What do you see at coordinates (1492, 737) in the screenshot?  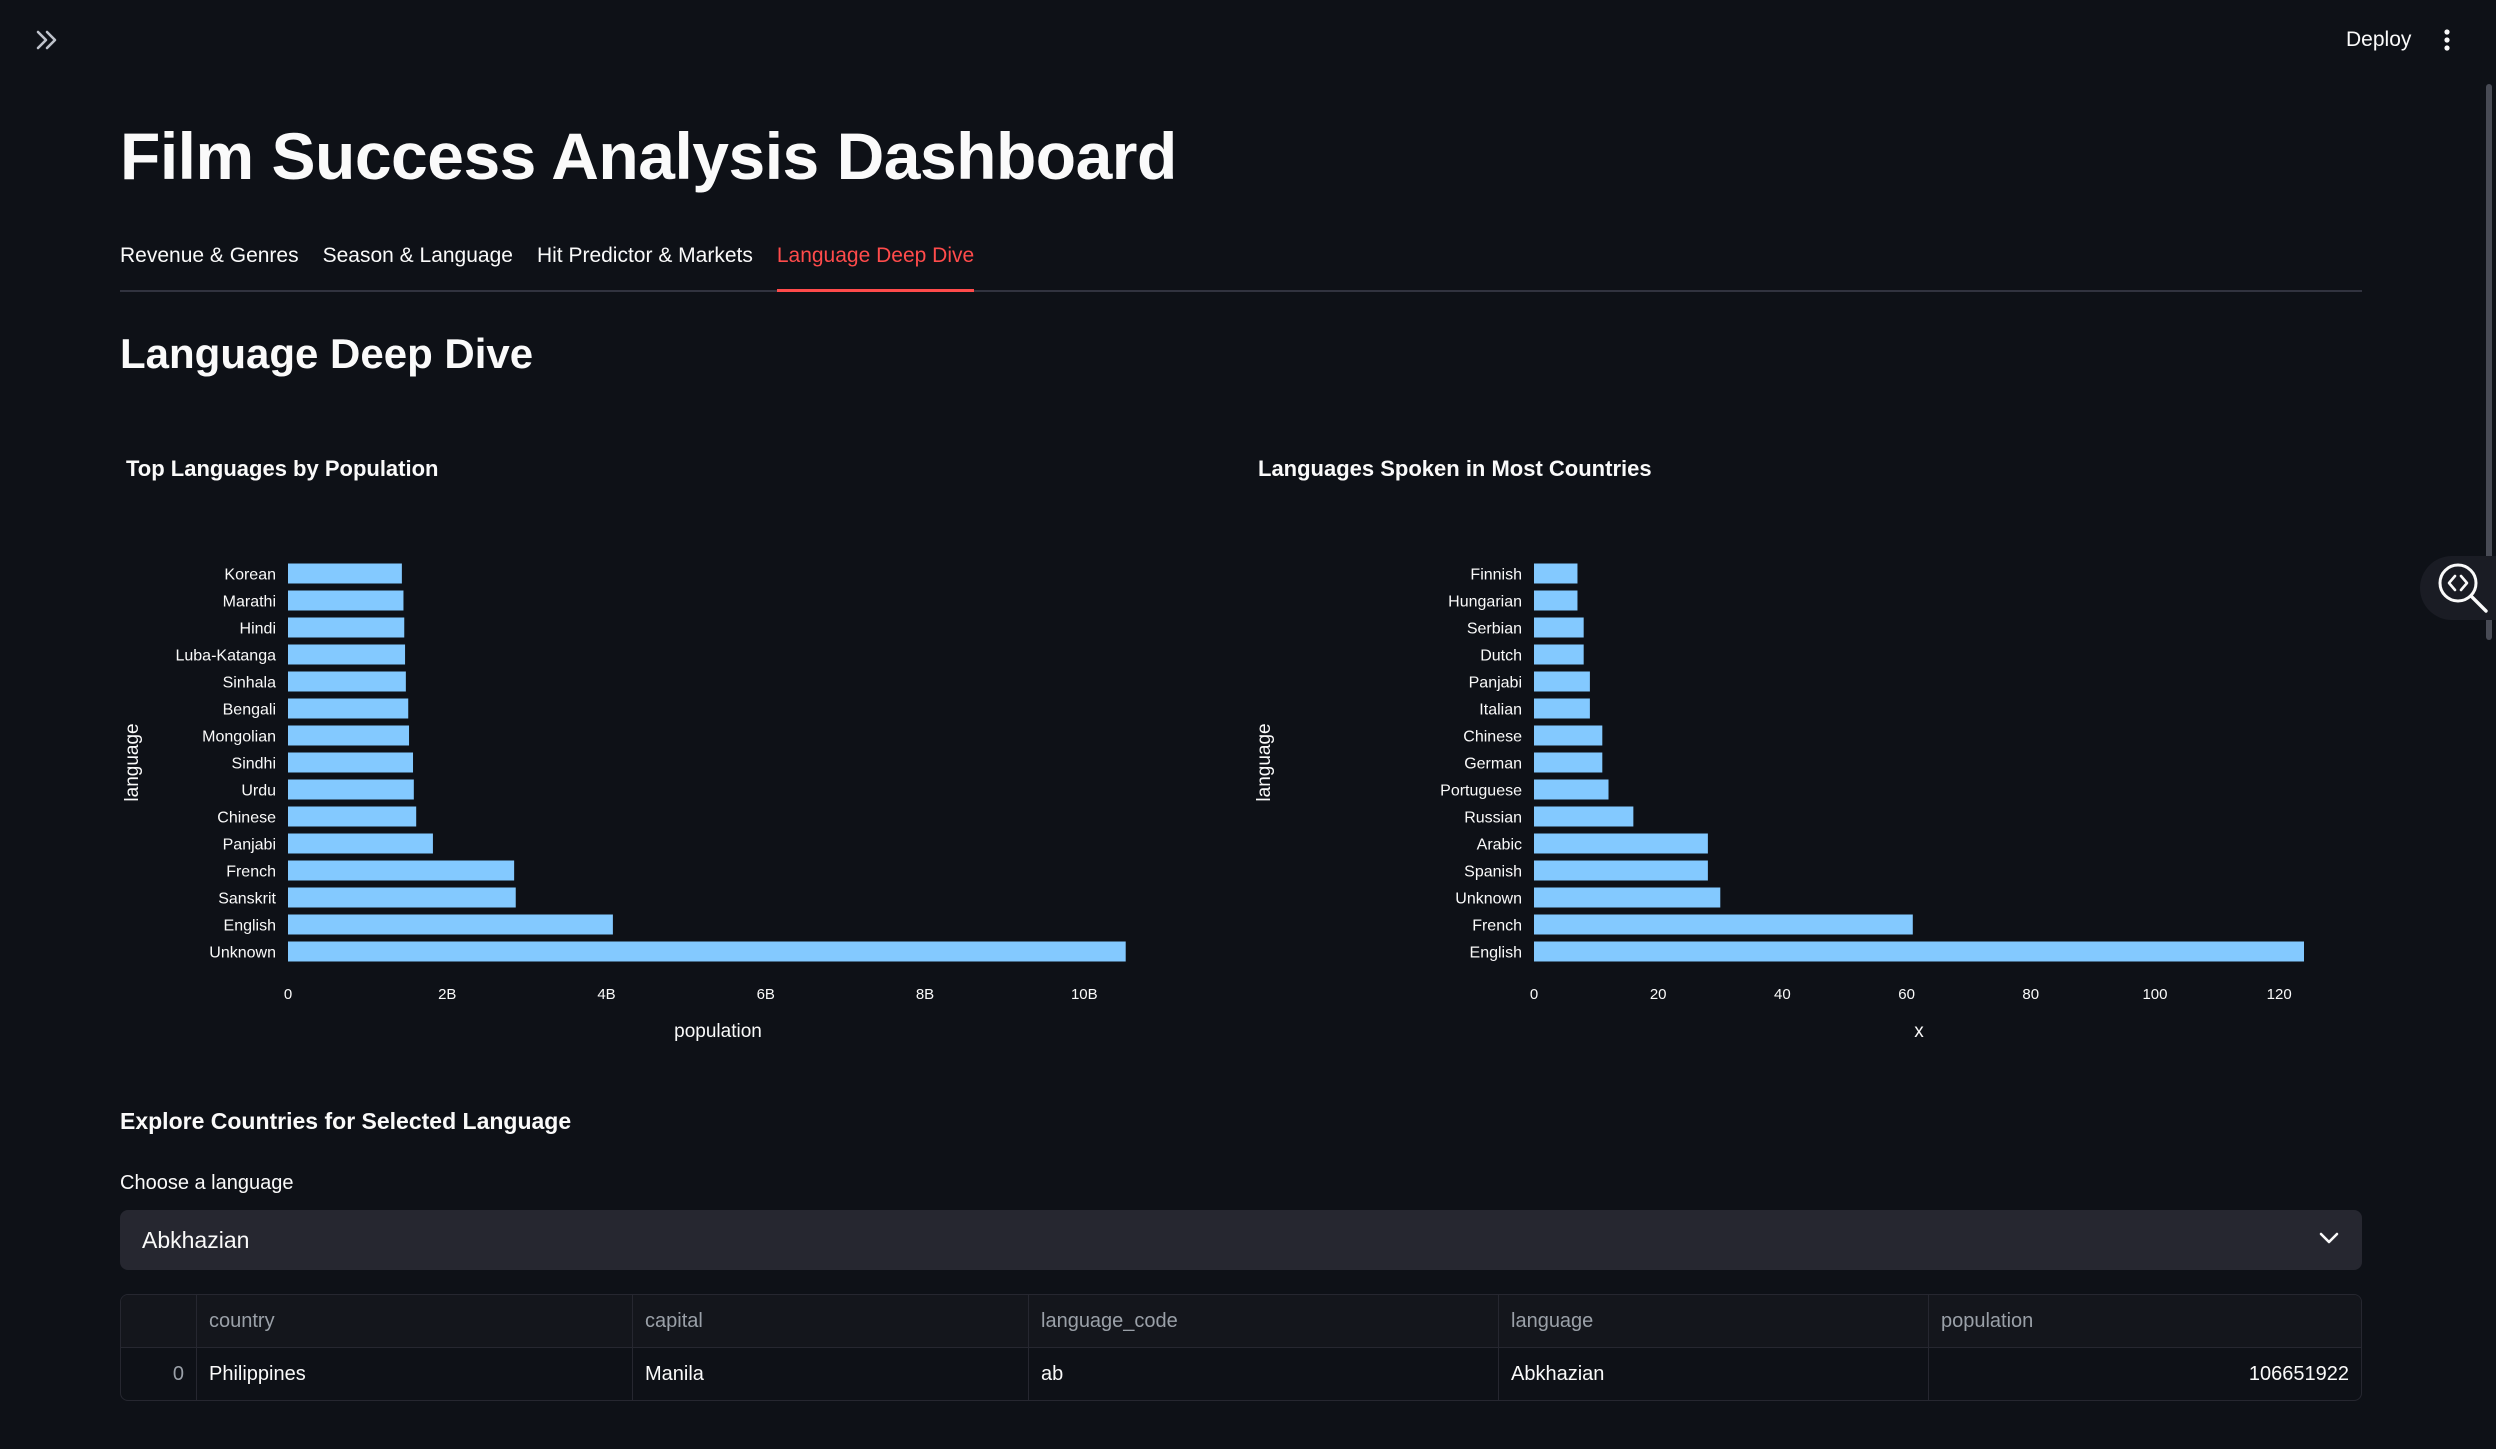 I see `countries-tick-label: Chinese` at bounding box center [1492, 737].